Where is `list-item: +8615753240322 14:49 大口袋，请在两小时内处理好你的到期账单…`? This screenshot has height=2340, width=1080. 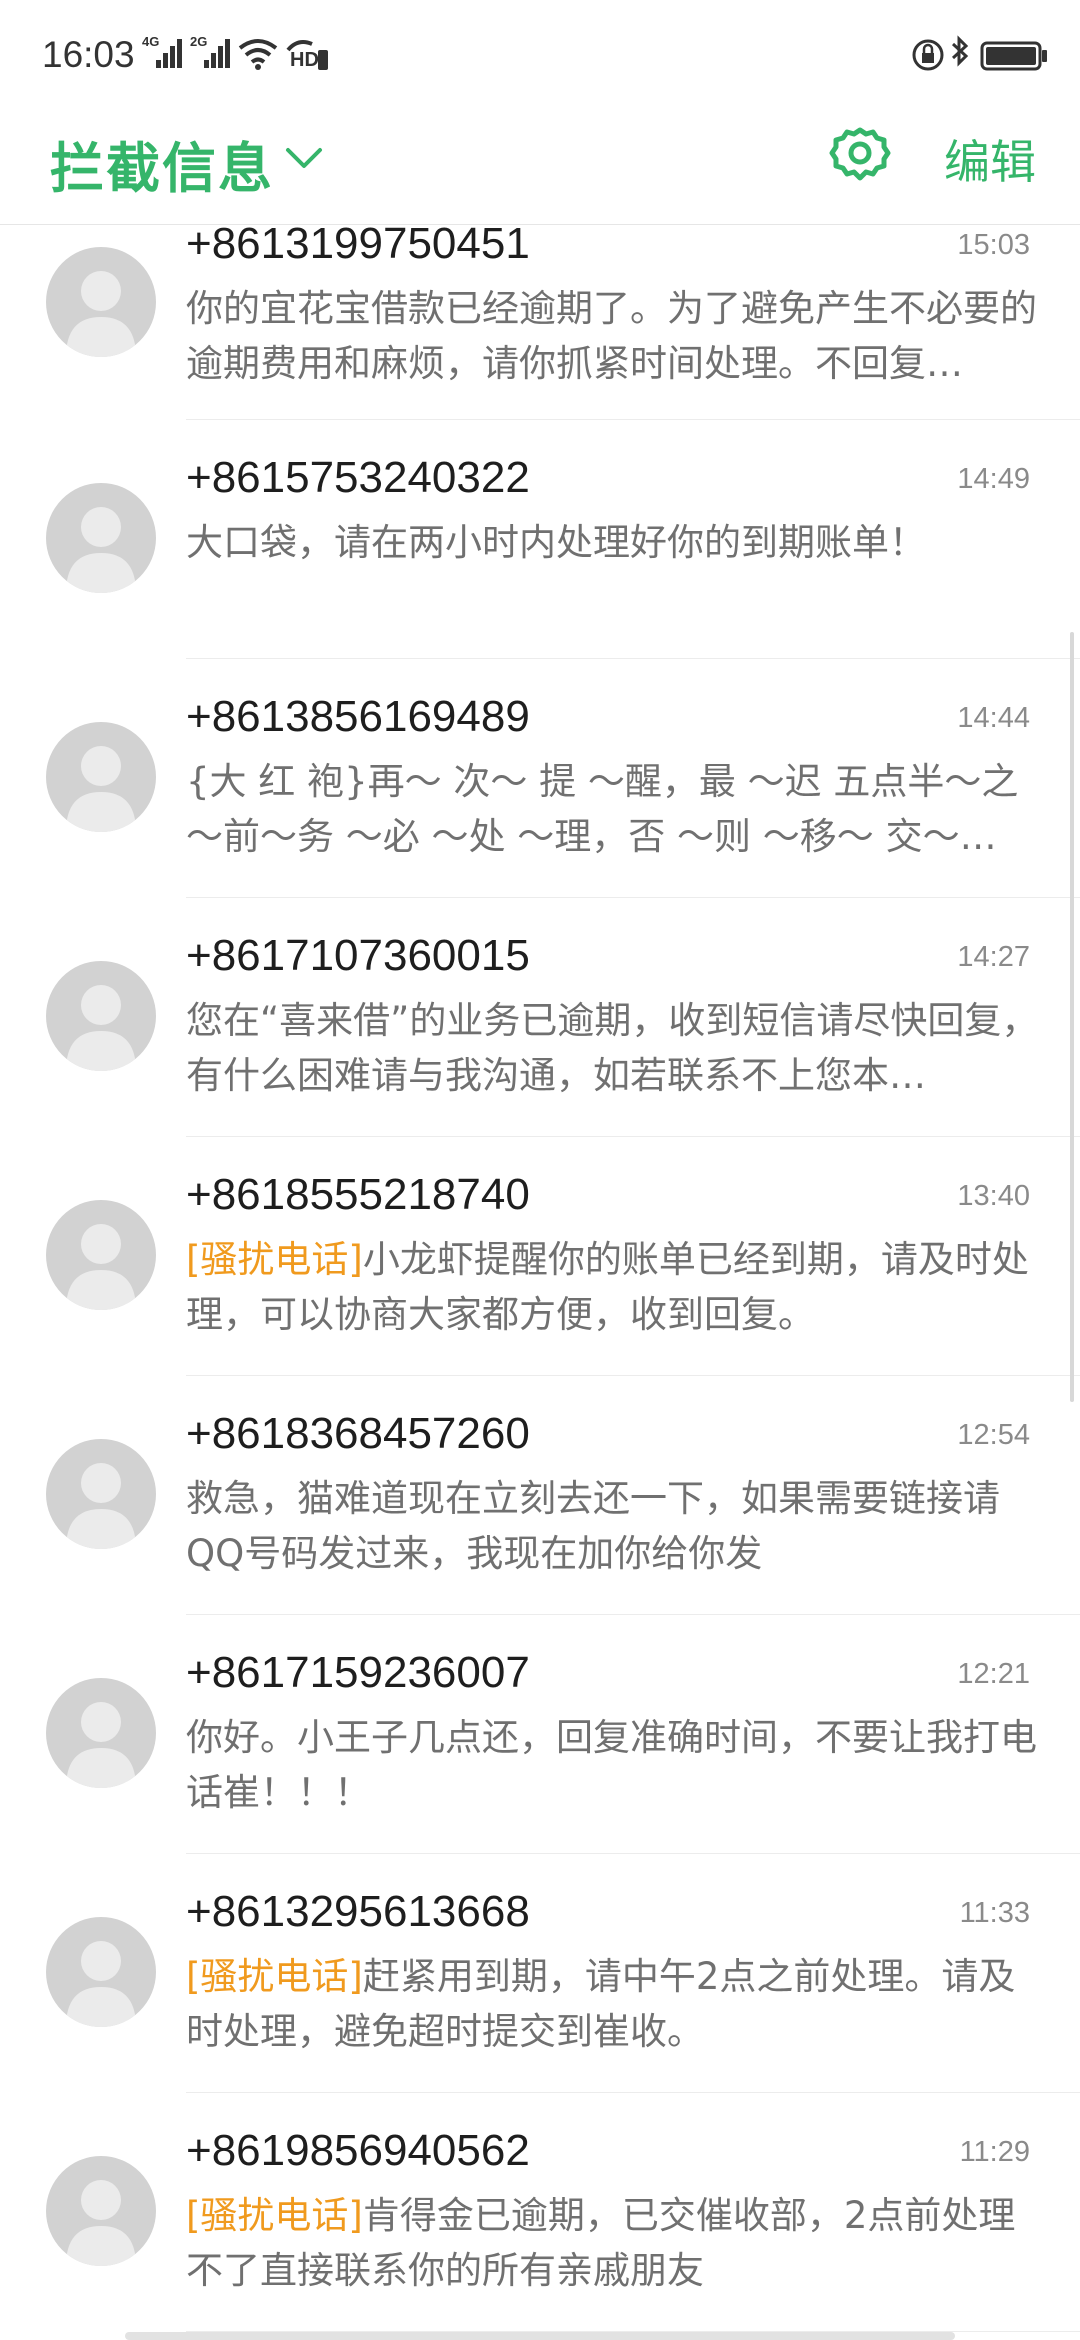
list-item: +8615753240322 14:49 大口袋，请在两小时内处理好你的到期账单… is located at coordinates (540, 539).